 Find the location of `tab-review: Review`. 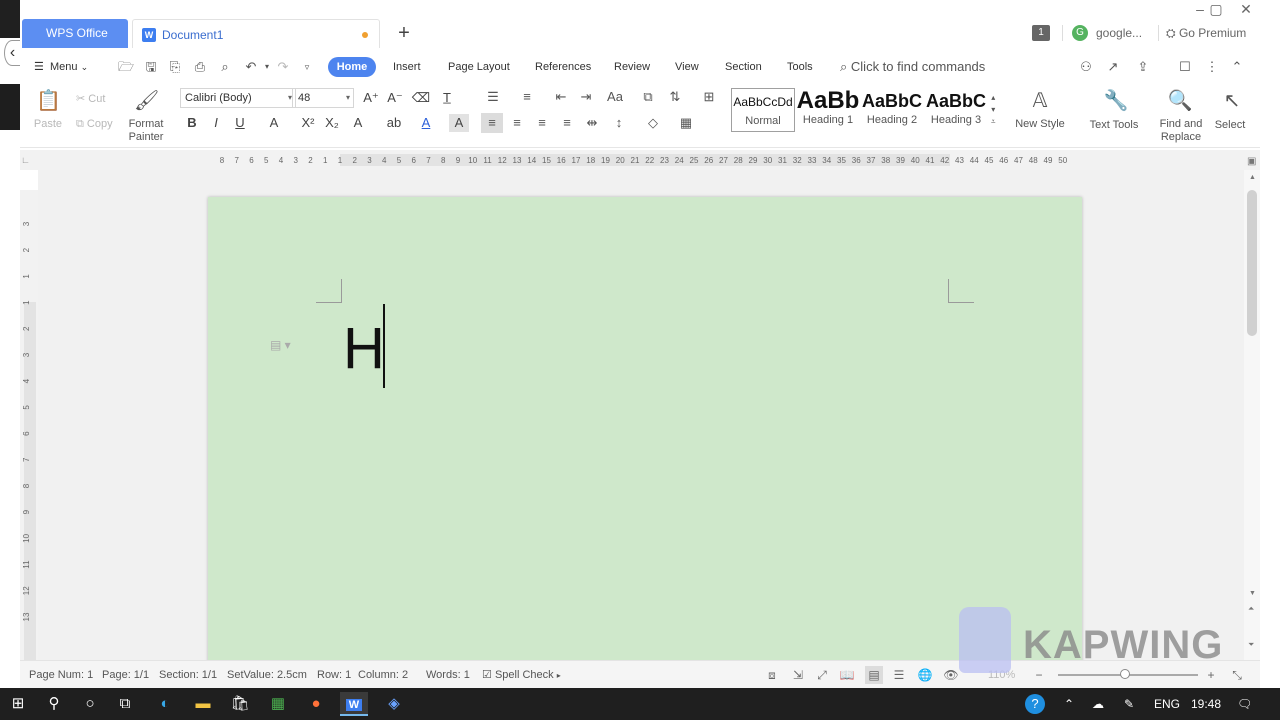

tab-review: Review is located at coordinates (632, 67).